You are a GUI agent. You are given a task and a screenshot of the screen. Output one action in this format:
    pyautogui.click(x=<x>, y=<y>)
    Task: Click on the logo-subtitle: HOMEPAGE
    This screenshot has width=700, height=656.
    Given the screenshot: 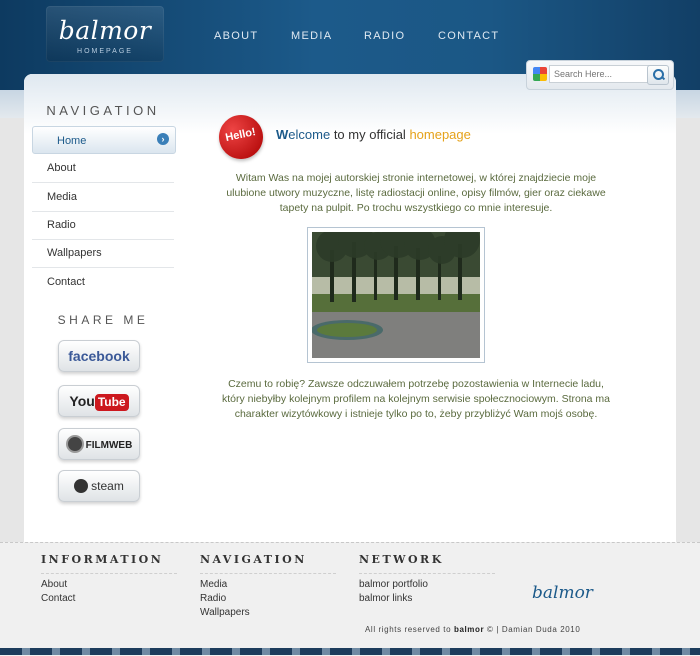 What is the action you would take?
    pyautogui.click(x=105, y=51)
    